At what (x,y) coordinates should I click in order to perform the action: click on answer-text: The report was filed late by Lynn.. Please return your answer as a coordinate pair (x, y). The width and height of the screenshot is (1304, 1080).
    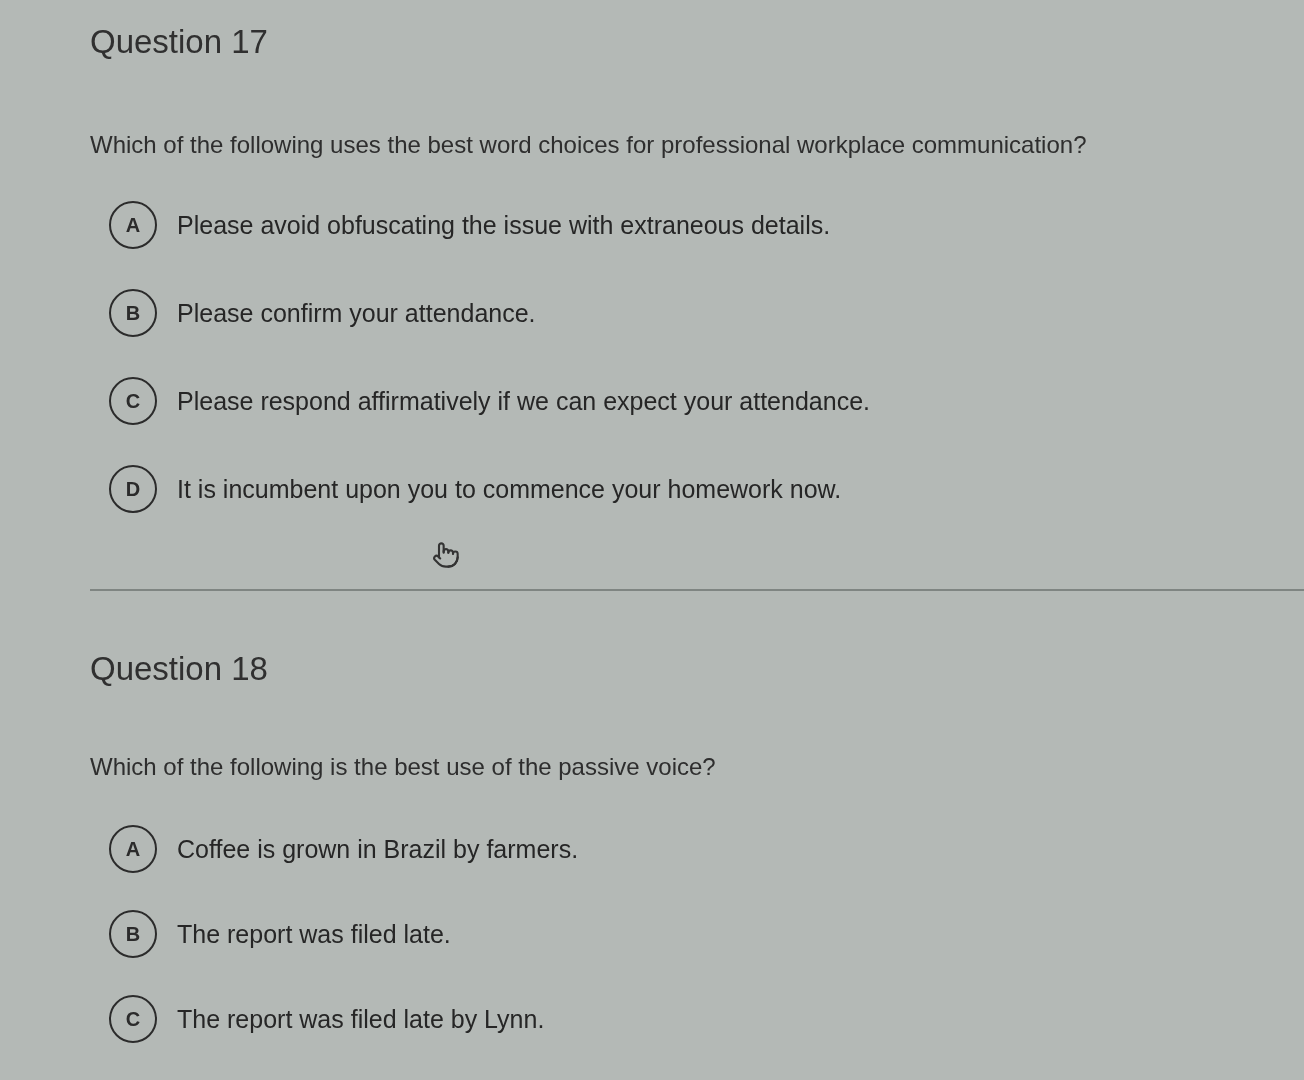
    Looking at the image, I should click on (361, 1019).